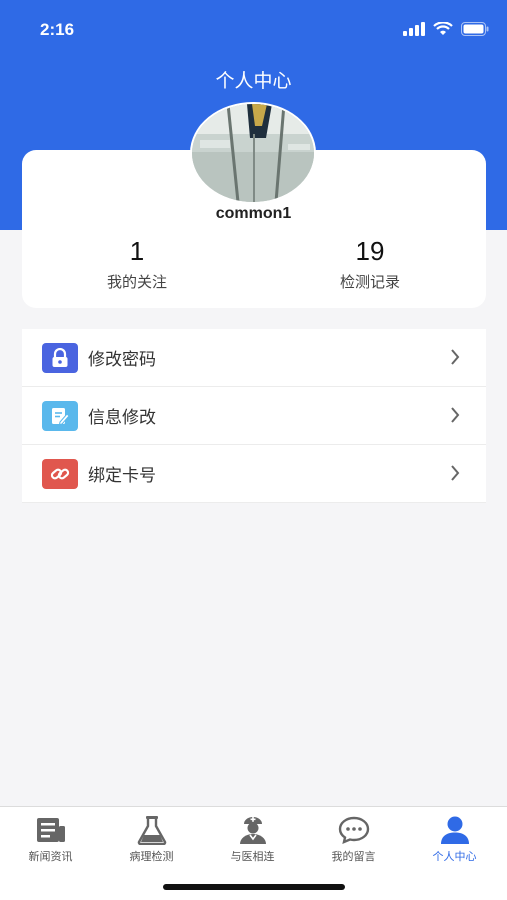 The width and height of the screenshot is (507, 900). I want to click on chat-icon, so click(353, 830).